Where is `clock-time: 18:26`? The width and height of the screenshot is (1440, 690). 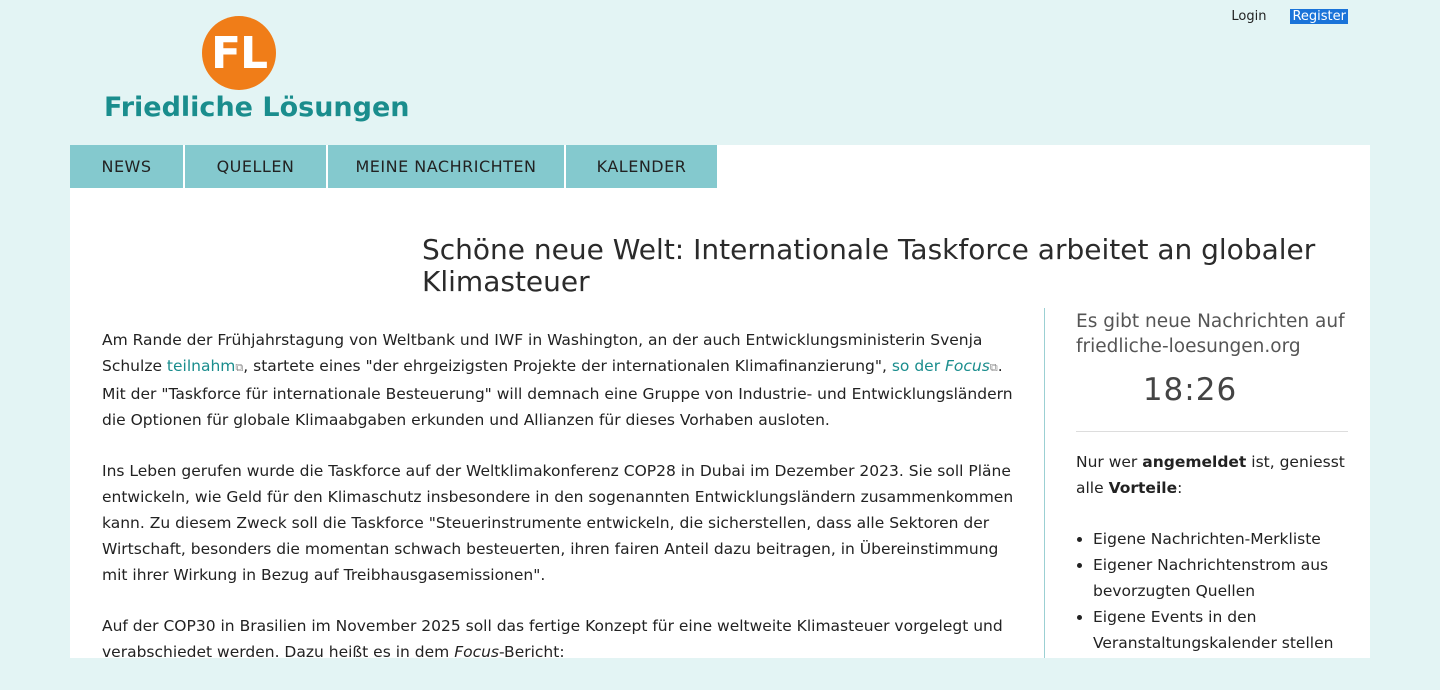
clock-time: 18:26 is located at coordinates (1190, 390).